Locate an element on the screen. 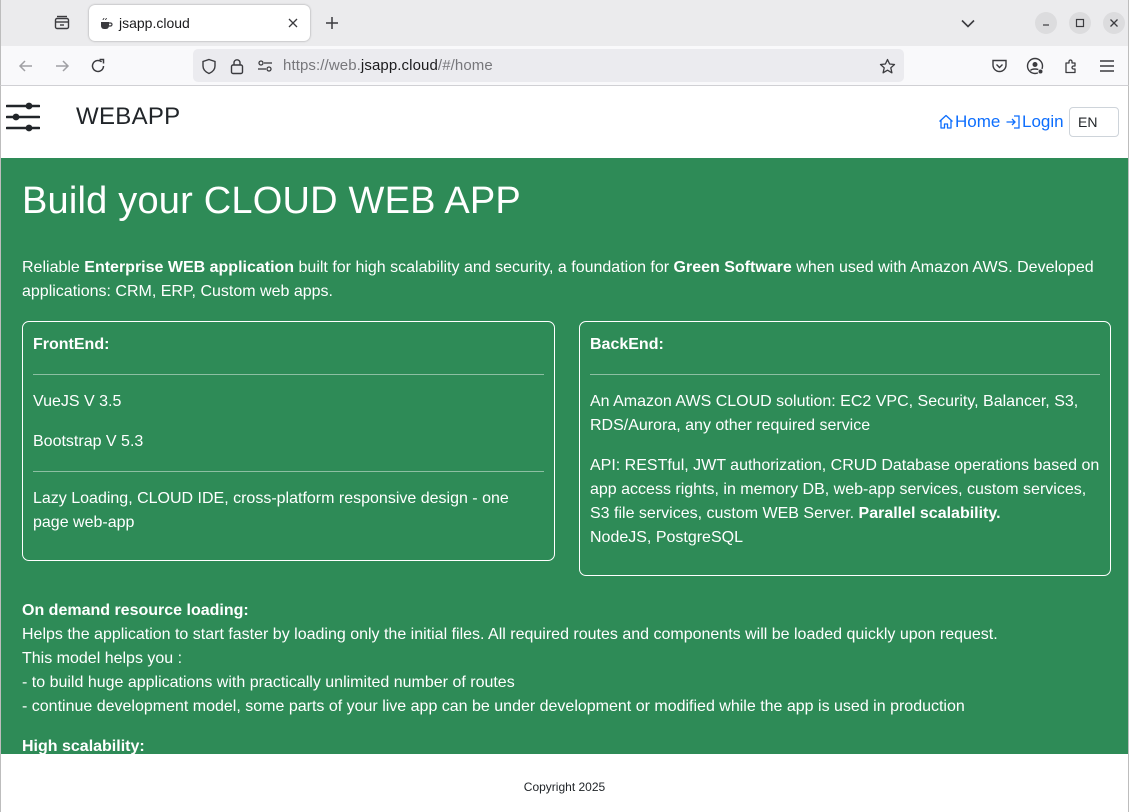 This screenshot has width=1129, height=812. on-demand-title: On demand resource loading: is located at coordinates (135, 610).